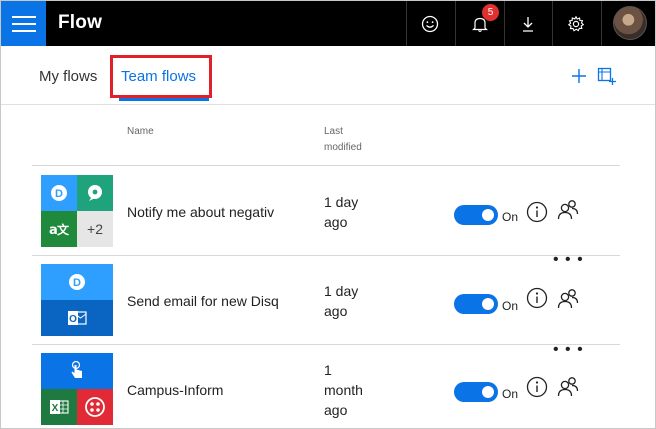  I want to click on more-connectors-count: +2, so click(95, 229).